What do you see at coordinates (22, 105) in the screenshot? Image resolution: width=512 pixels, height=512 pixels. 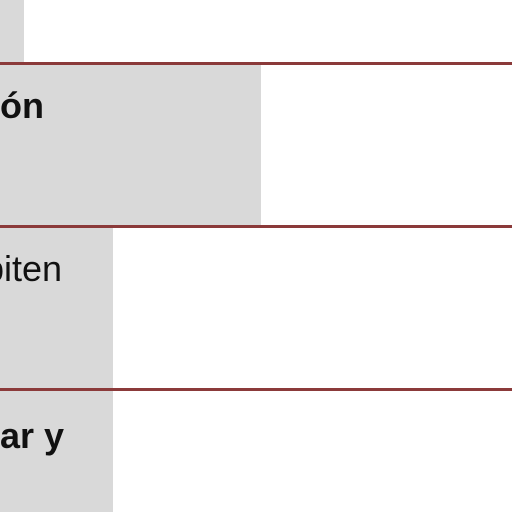 I see `table-cell-row1-text: ón` at bounding box center [22, 105].